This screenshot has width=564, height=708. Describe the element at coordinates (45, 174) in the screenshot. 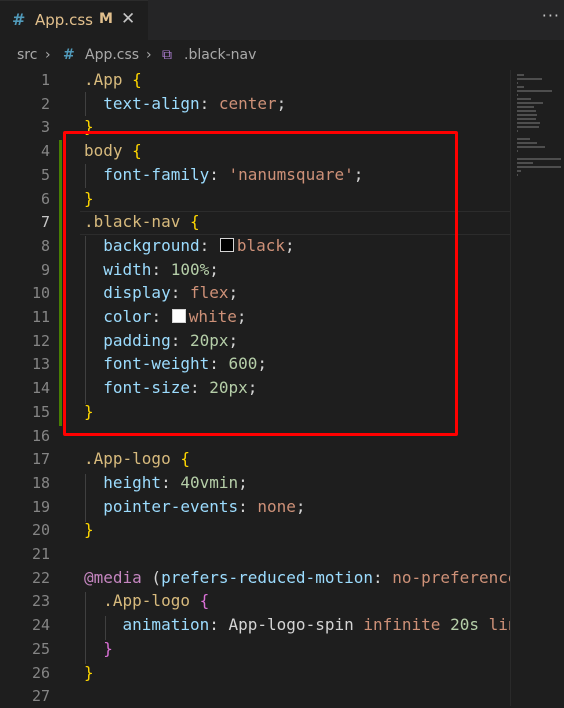

I see `line-number: 5` at that location.